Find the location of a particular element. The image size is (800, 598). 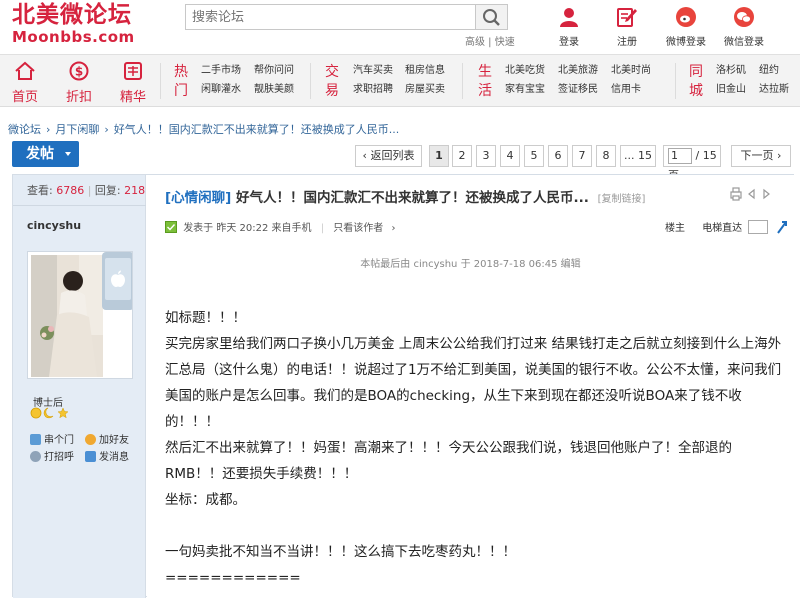

sun-icon is located at coordinates (36, 413).